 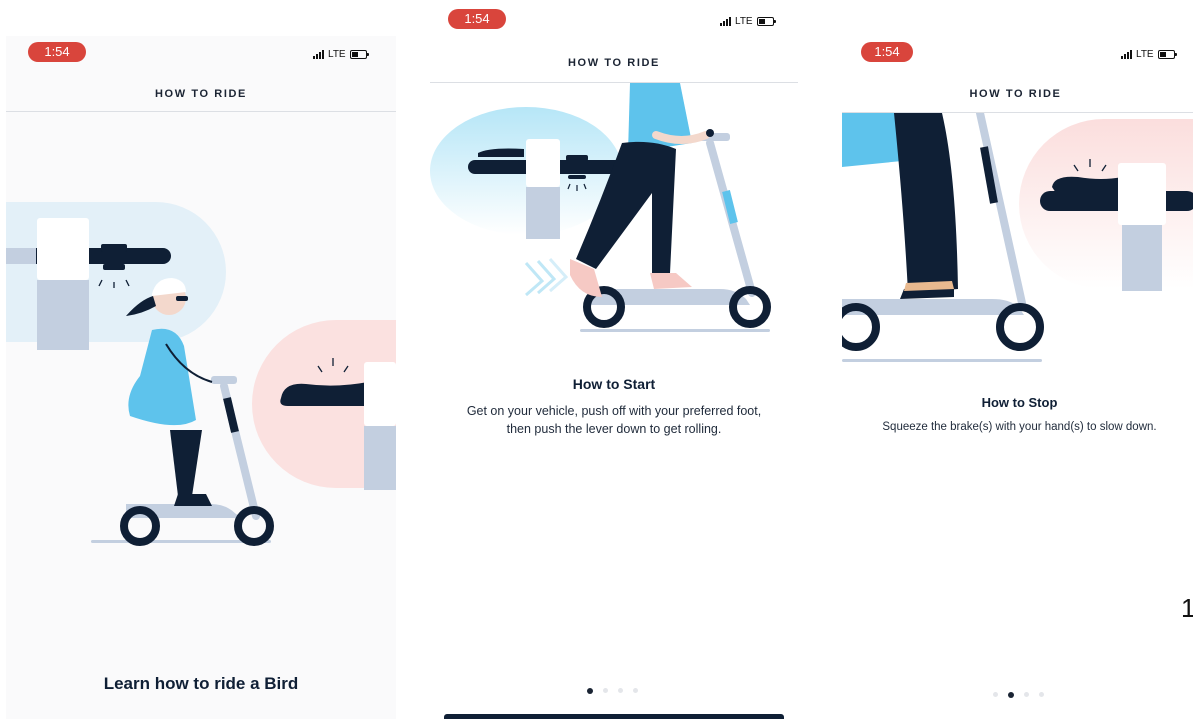 I want to click on screen-heading: How to Start, so click(x=614, y=384).